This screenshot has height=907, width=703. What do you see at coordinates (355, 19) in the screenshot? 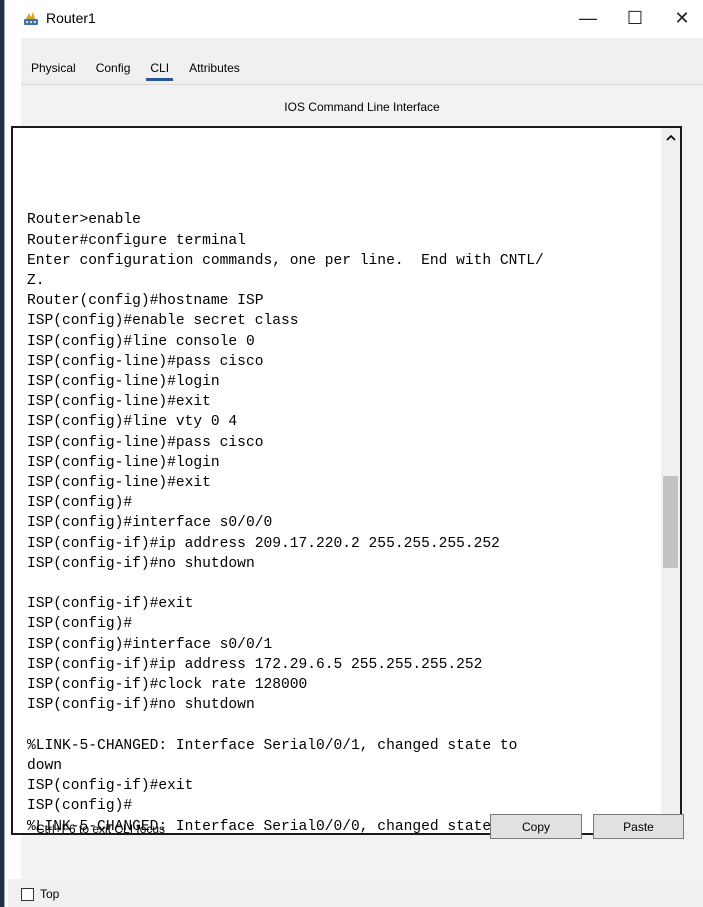
I see `title-bar: Router1 — ☐ ✕` at bounding box center [355, 19].